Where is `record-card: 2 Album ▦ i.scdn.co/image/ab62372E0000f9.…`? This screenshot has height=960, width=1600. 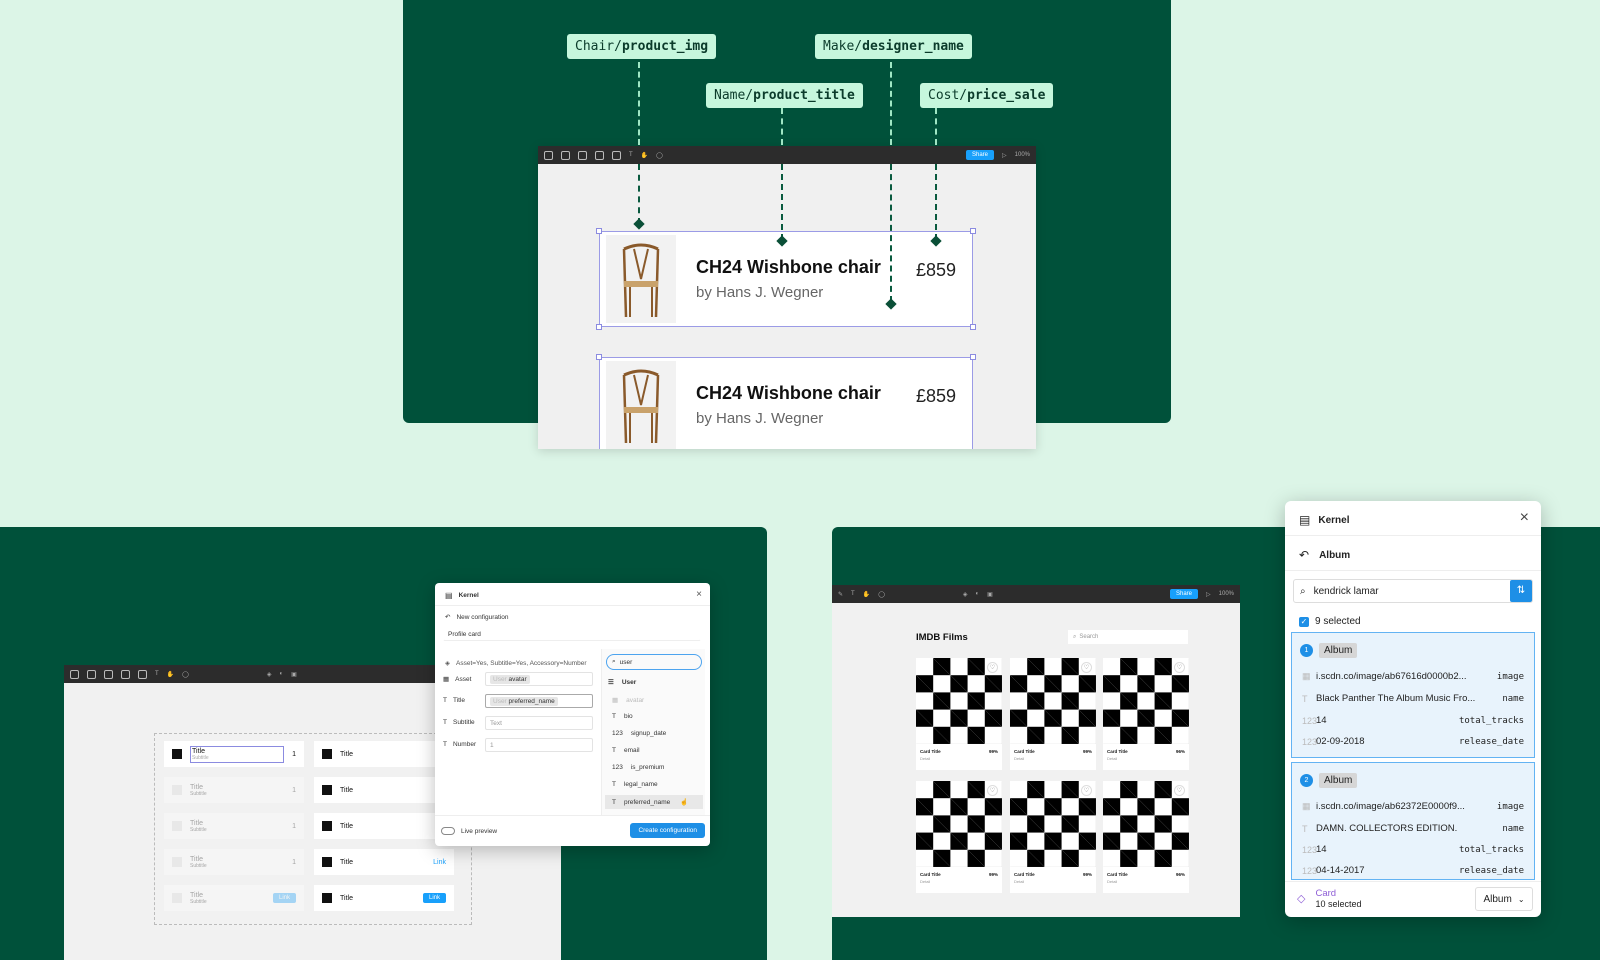 record-card: 2 Album ▦ i.scdn.co/image/ab62372E0000f9.… is located at coordinates (1413, 821).